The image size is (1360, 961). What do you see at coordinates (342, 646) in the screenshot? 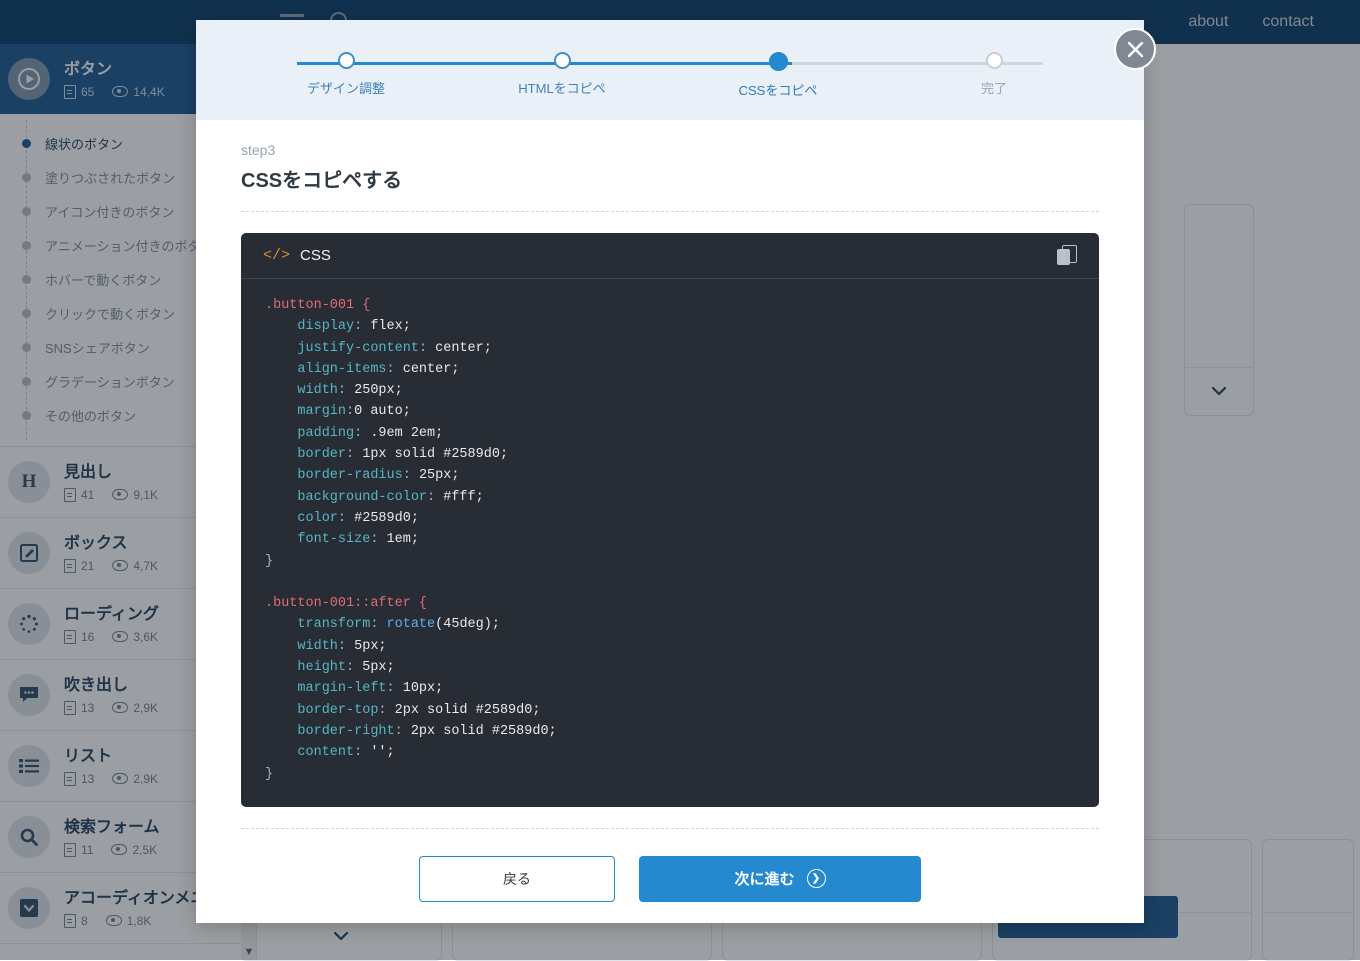
I see `code-line: width: 5px;` at bounding box center [342, 646].